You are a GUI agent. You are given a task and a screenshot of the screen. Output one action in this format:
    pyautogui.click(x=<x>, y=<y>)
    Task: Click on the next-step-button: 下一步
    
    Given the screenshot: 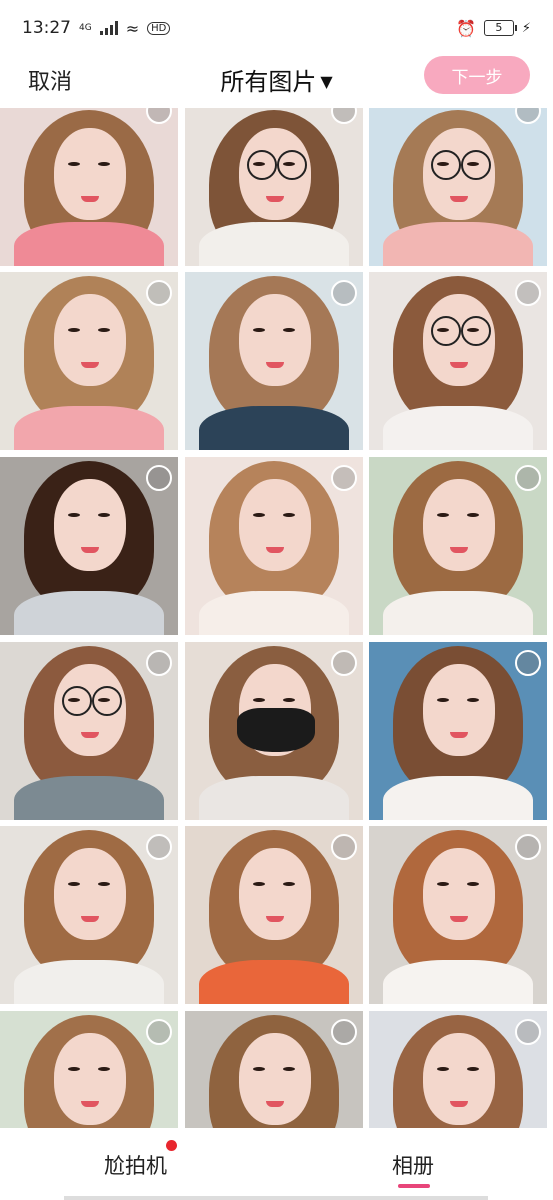 What is the action you would take?
    pyautogui.click(x=477, y=75)
    